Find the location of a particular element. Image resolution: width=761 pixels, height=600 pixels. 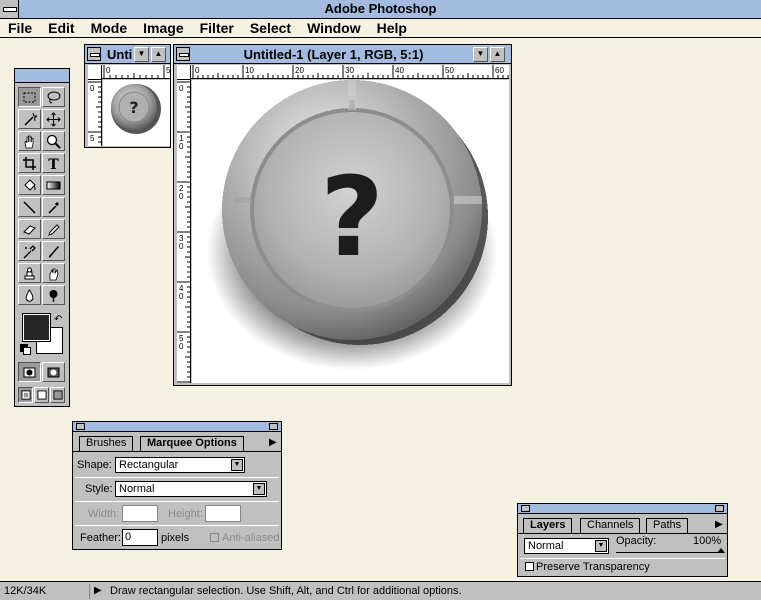

document-size-readout: 12K/34K is located at coordinates (46, 591).